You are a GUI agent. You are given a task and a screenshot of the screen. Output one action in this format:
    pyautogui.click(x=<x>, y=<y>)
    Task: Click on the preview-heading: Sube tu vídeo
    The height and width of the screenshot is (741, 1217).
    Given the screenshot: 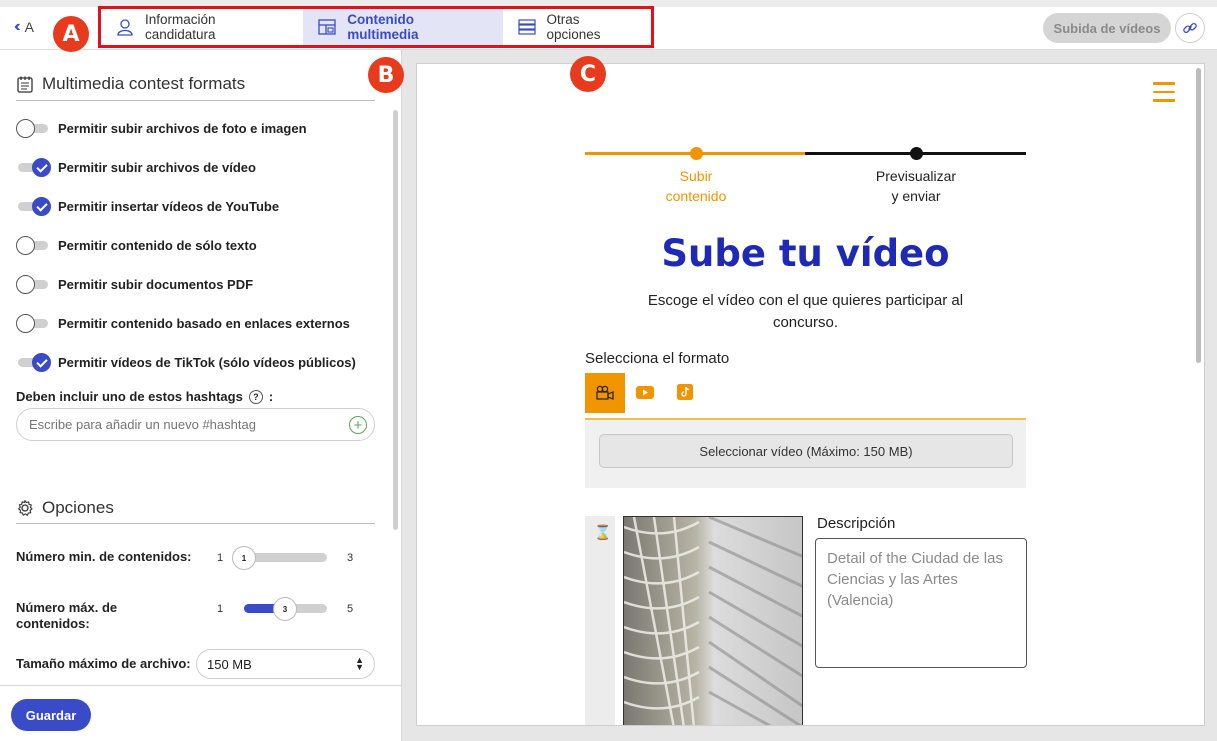 What is the action you would take?
    pyautogui.click(x=805, y=253)
    